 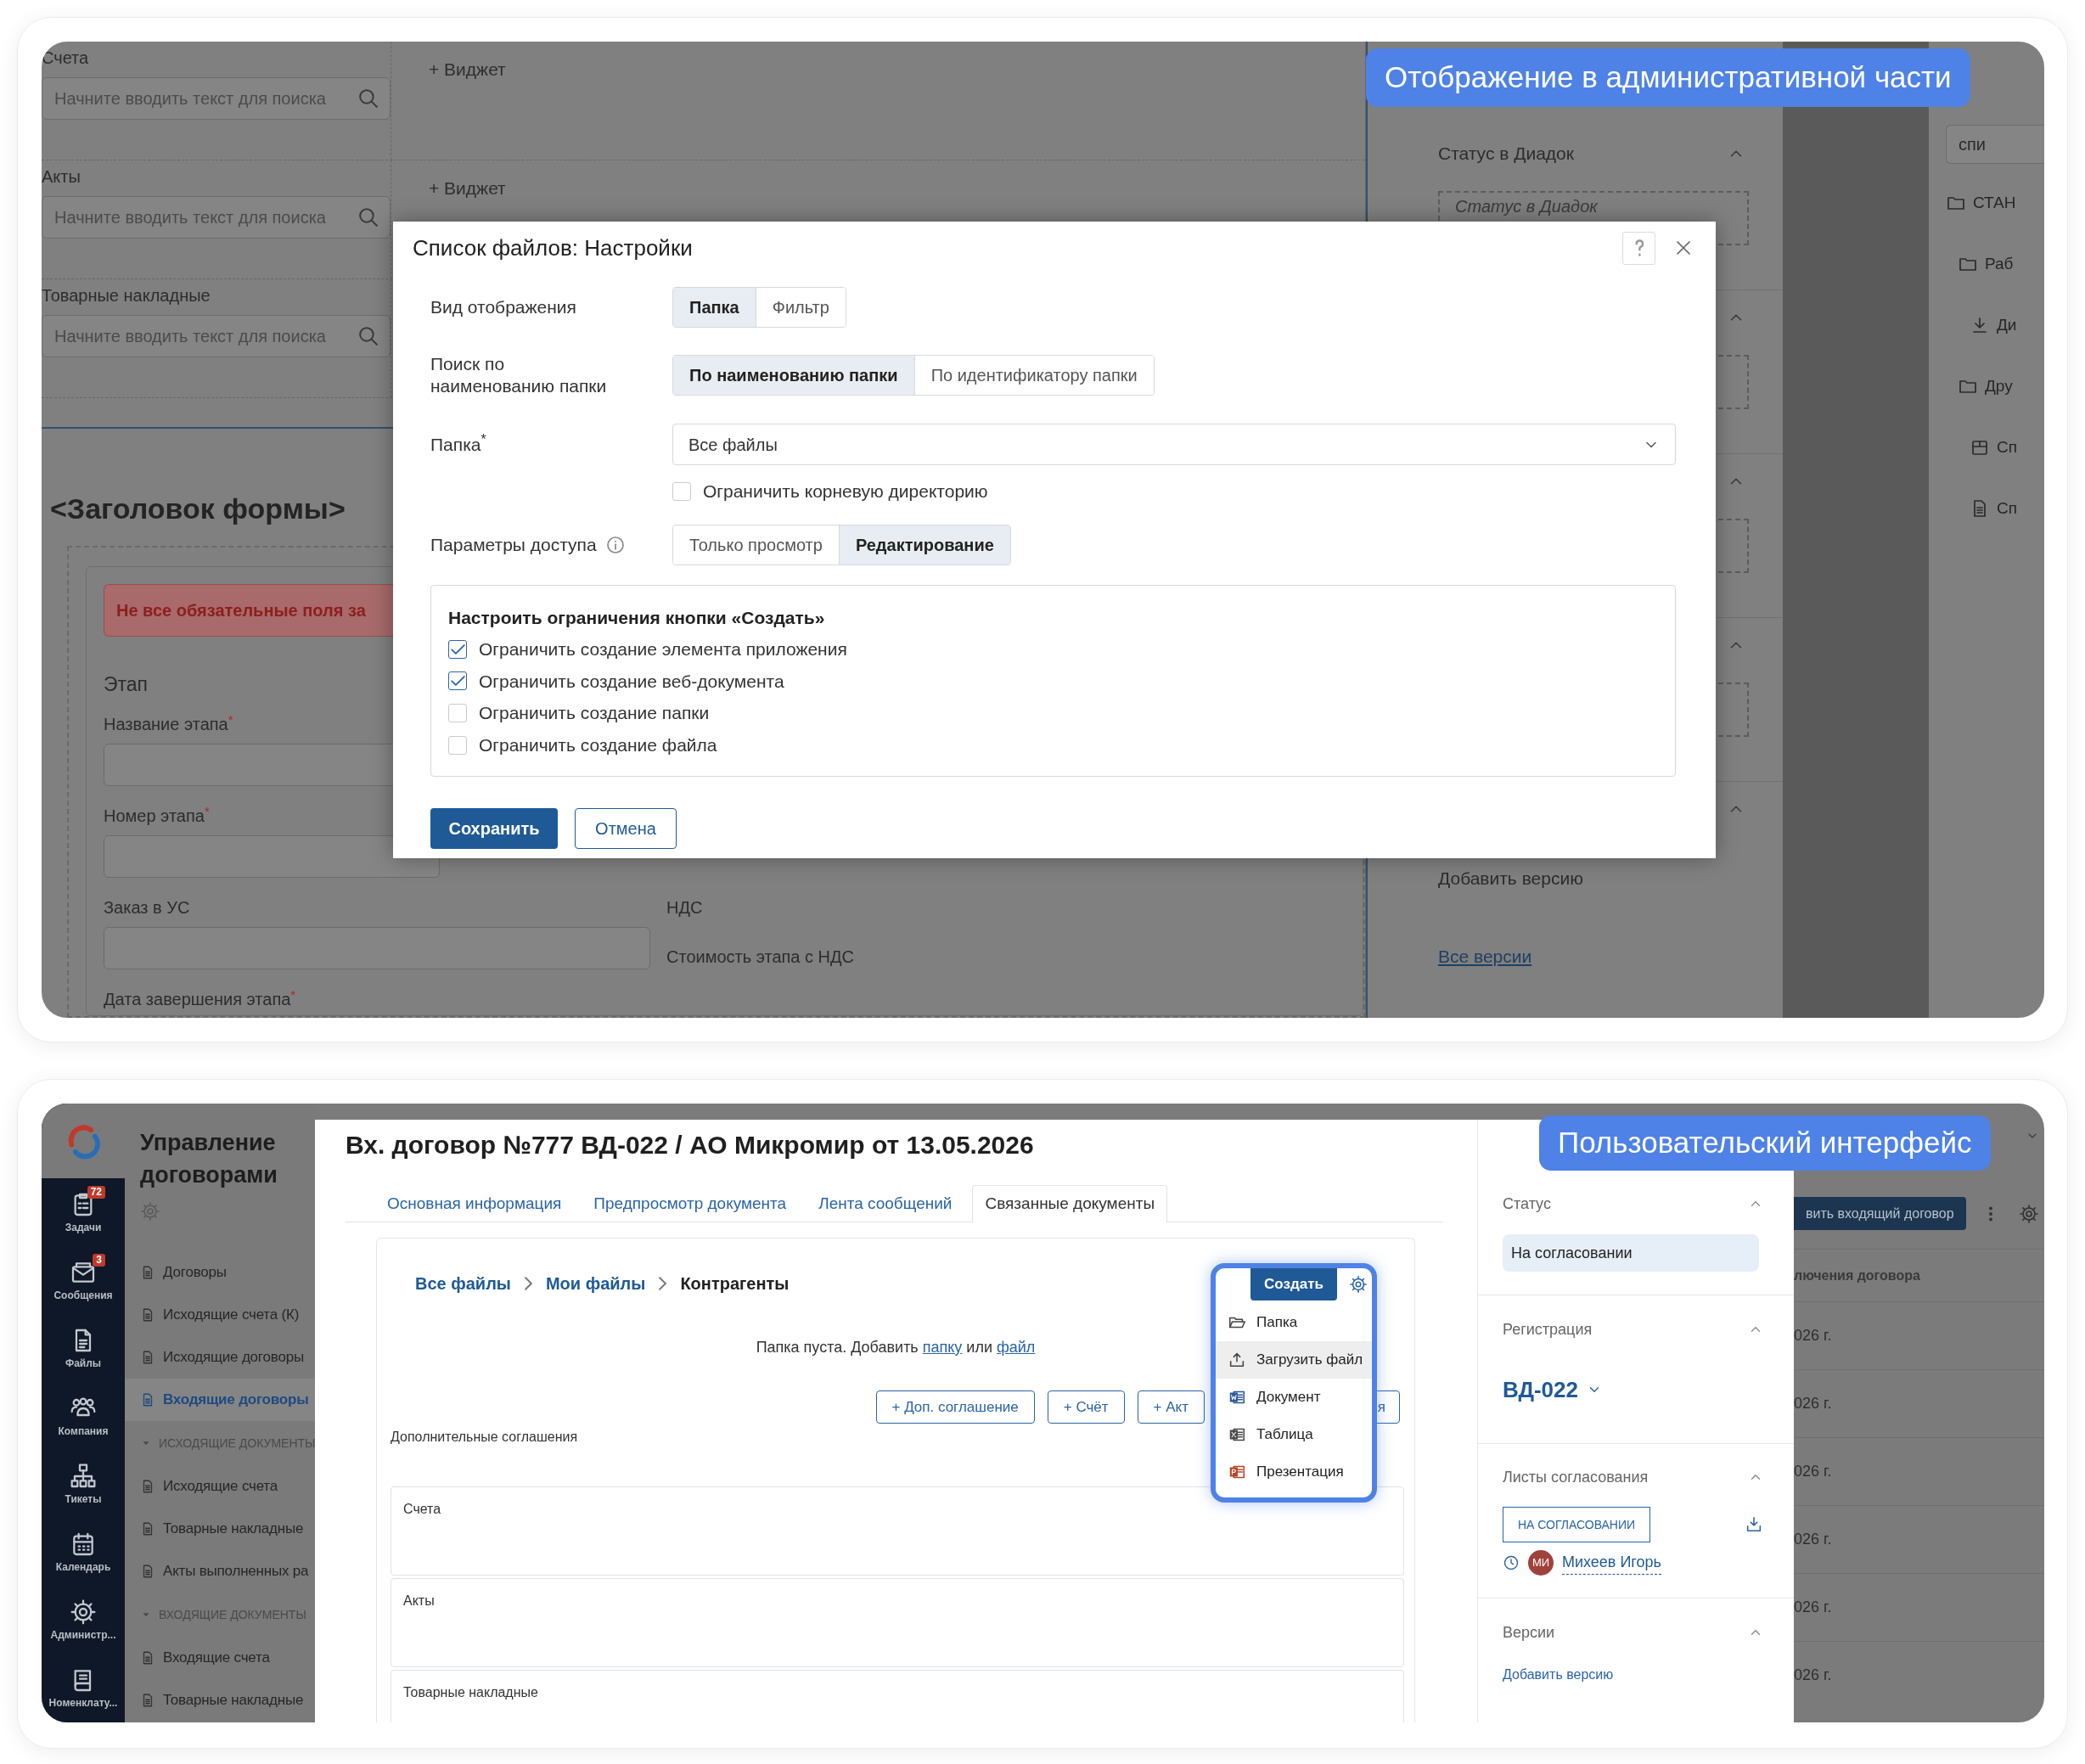 What do you see at coordinates (474, 1203) in the screenshot?
I see `tab: Основная информация` at bounding box center [474, 1203].